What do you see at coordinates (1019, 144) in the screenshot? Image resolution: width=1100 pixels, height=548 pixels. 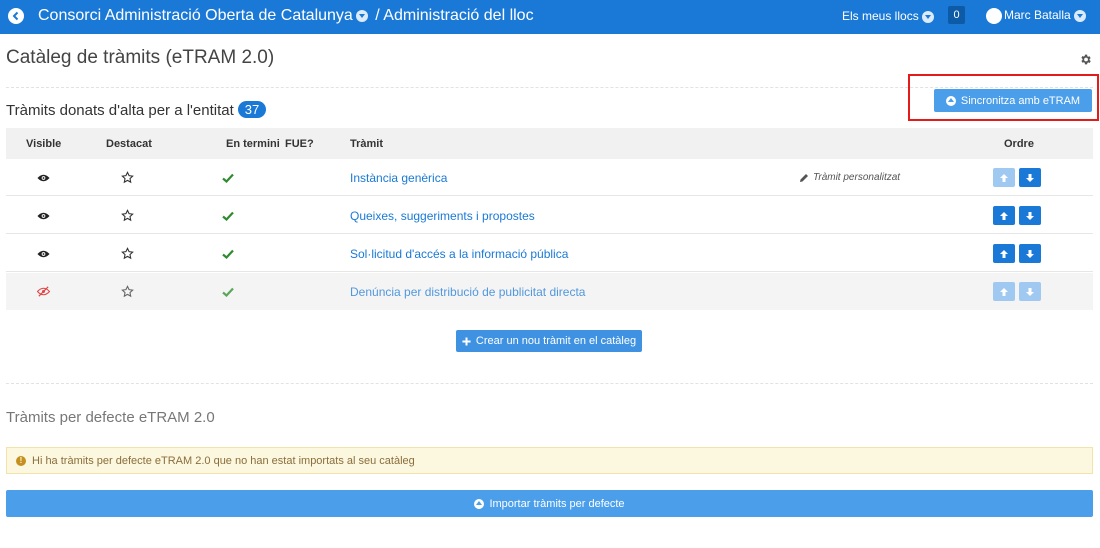 I see `column-order: Ordre` at bounding box center [1019, 144].